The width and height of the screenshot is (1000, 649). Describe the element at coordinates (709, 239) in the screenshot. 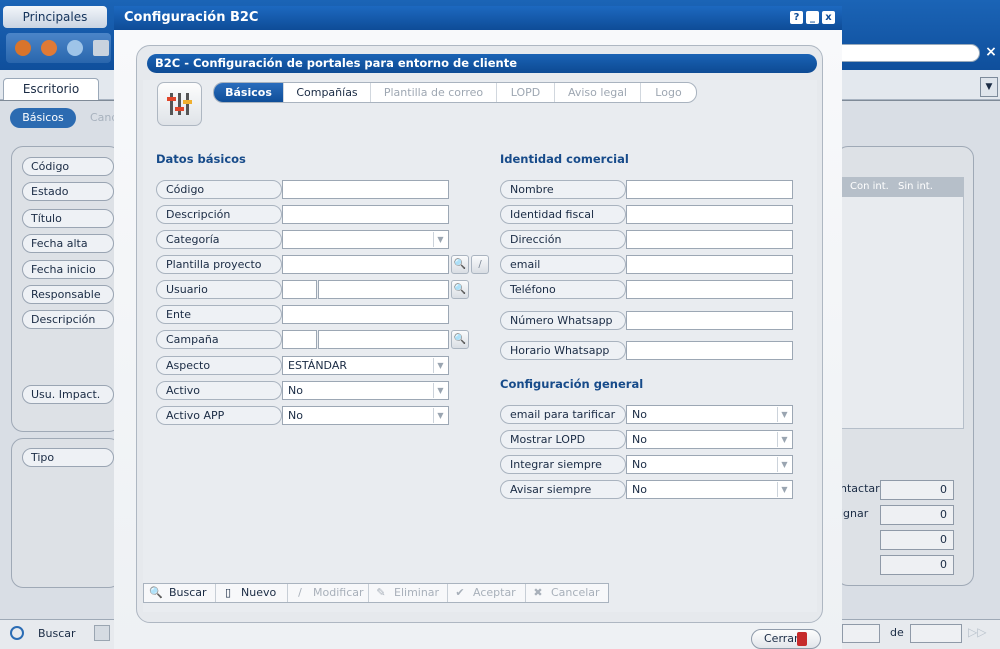

I see `direccion-input` at that location.